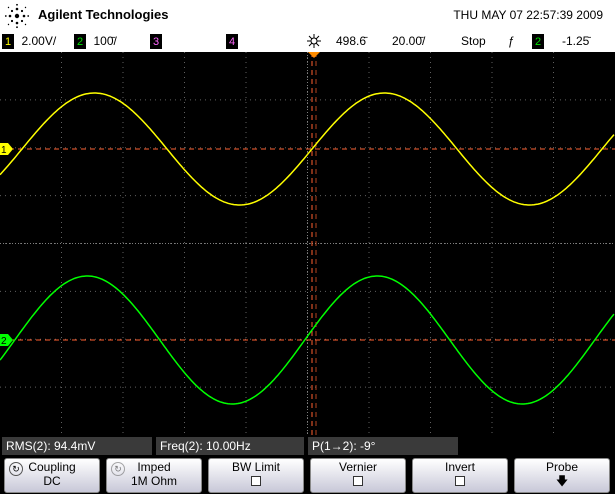 The image size is (615, 494). I want to click on ch4-badge: 4, so click(232, 41).